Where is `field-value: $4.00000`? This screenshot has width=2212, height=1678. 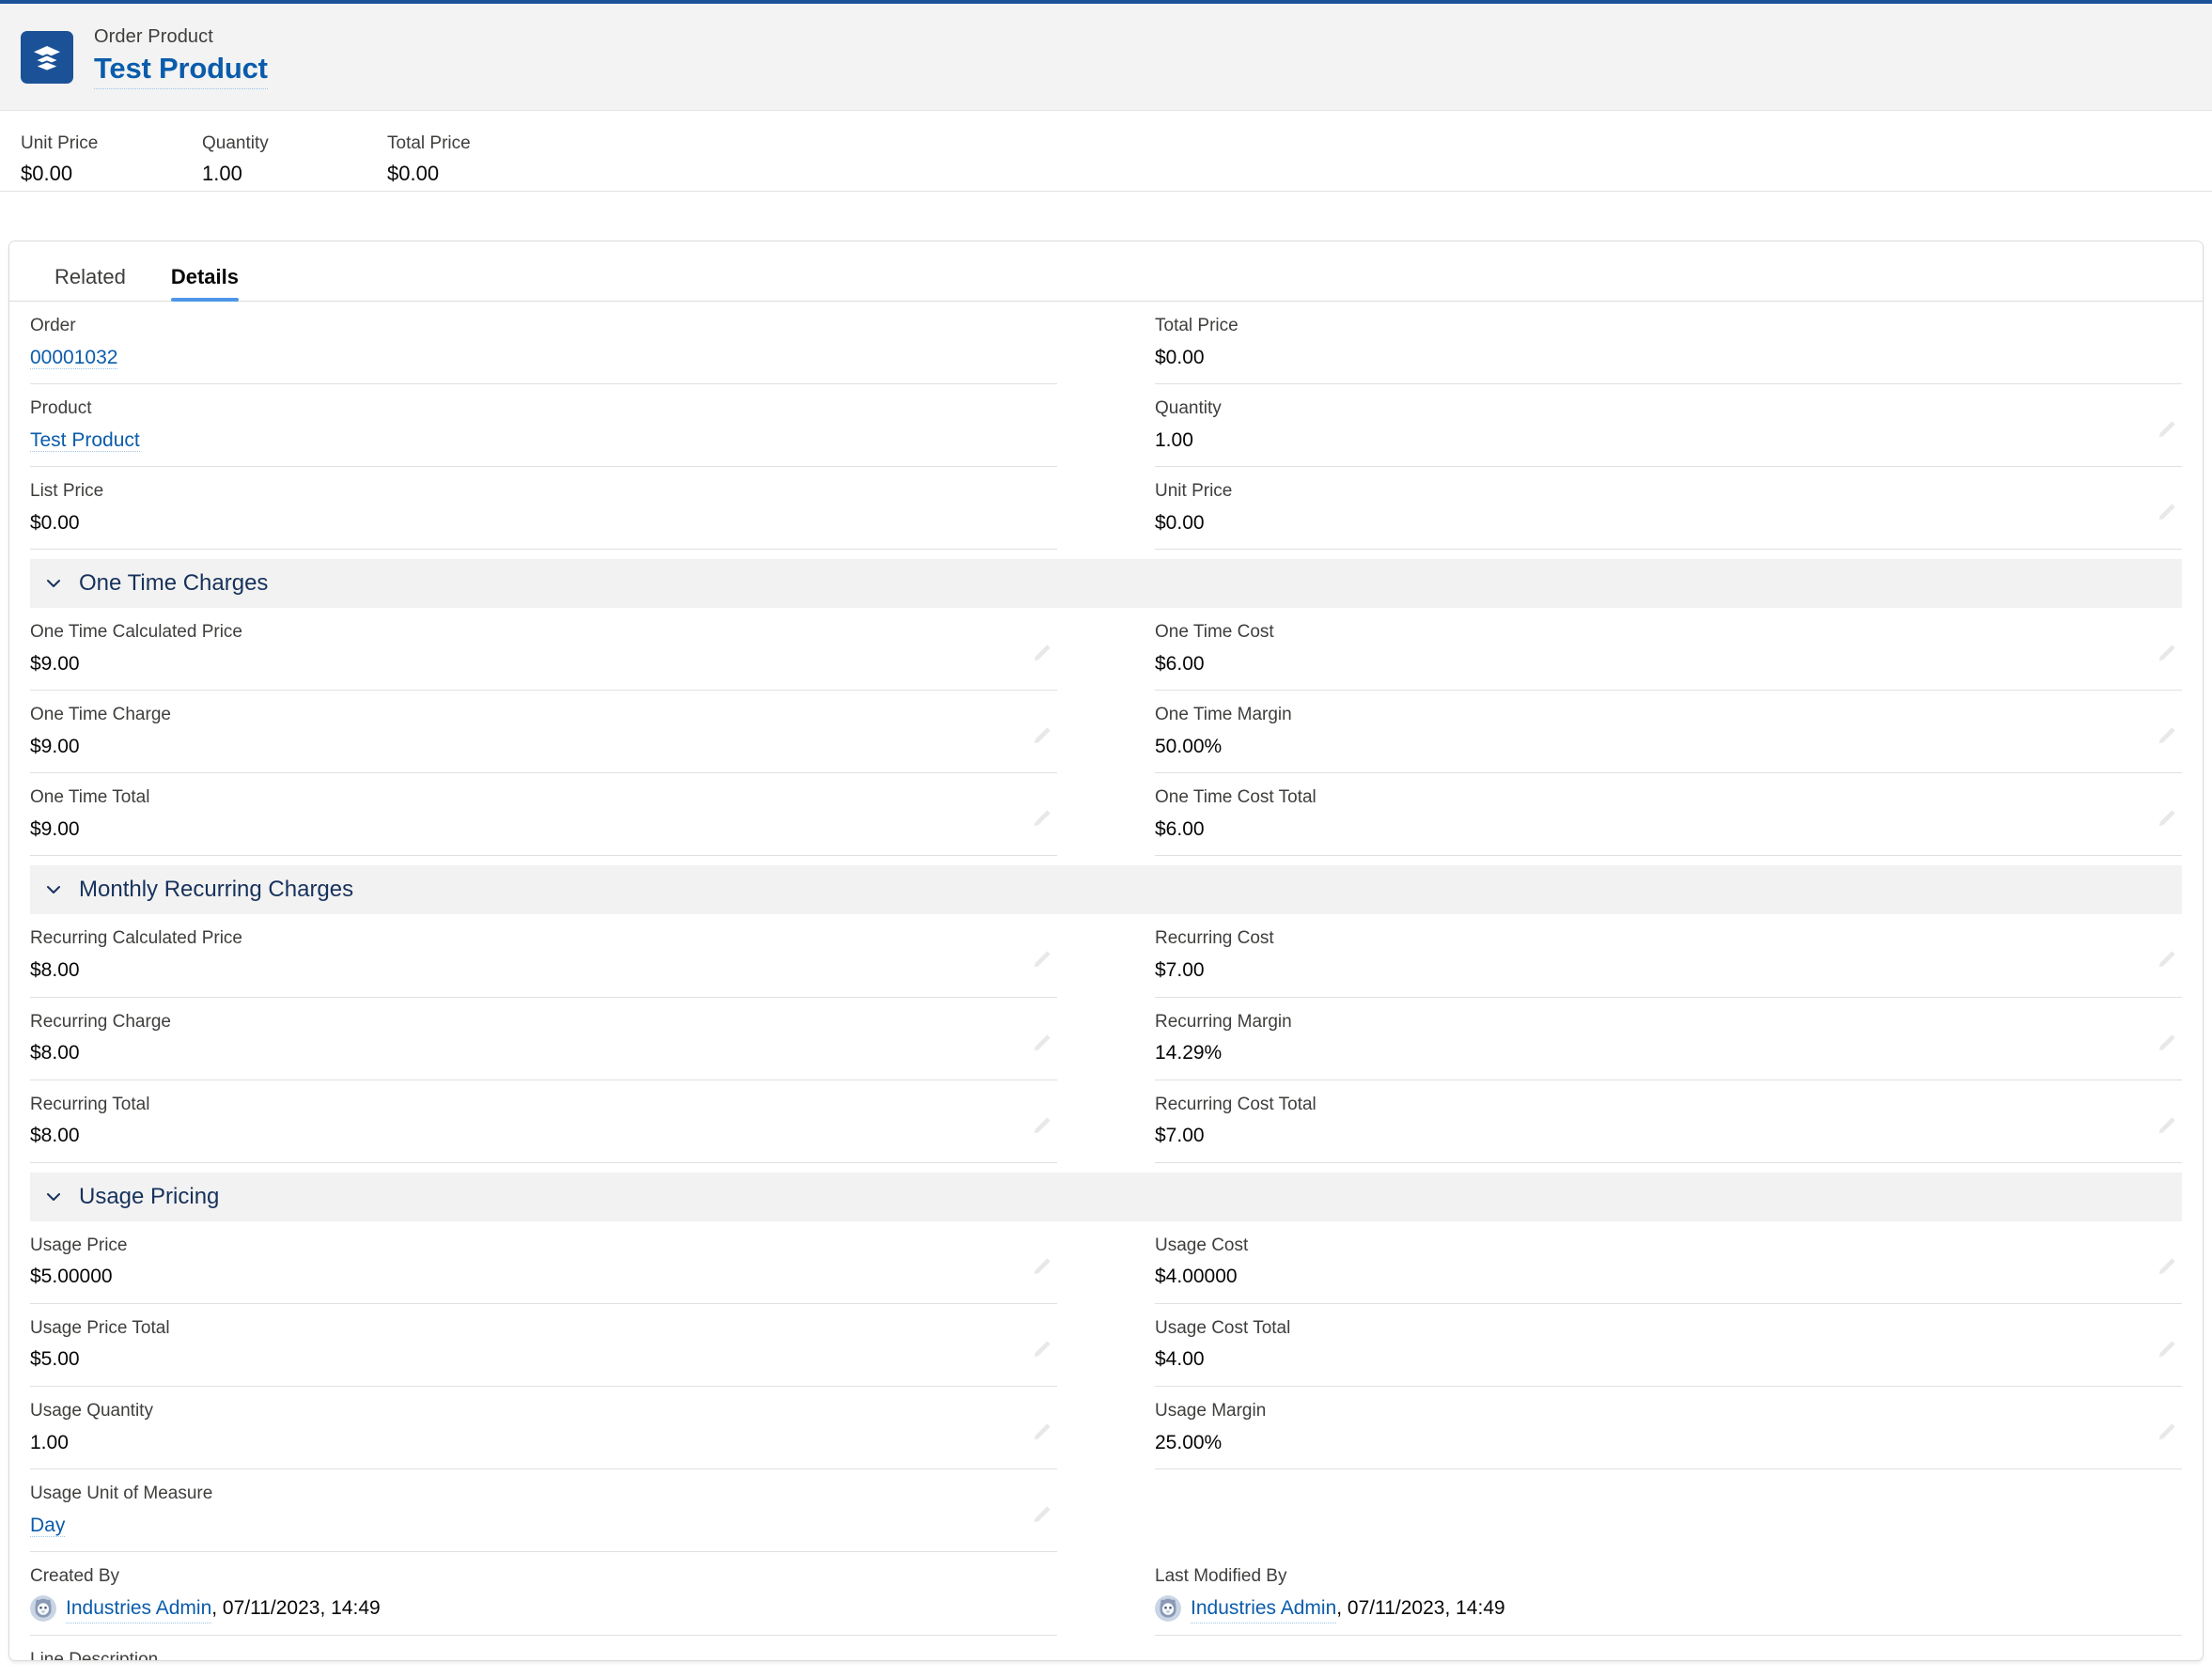
field-value: $4.00000 is located at coordinates (1196, 1277).